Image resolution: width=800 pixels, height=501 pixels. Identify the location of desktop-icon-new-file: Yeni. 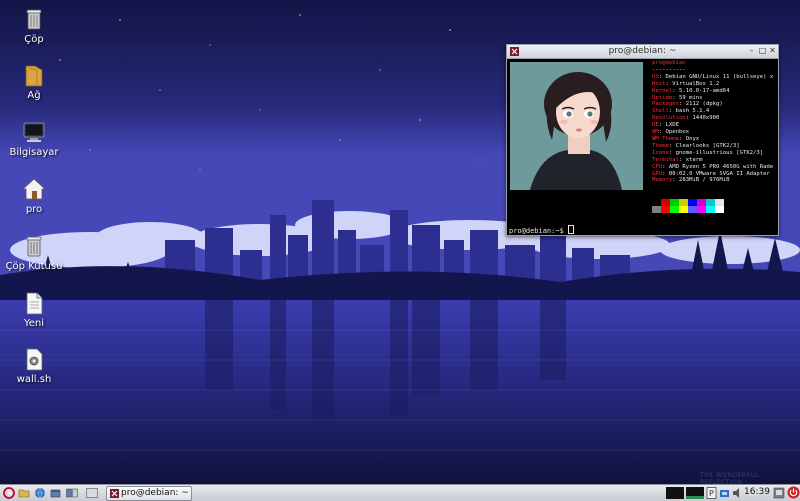
(34, 309).